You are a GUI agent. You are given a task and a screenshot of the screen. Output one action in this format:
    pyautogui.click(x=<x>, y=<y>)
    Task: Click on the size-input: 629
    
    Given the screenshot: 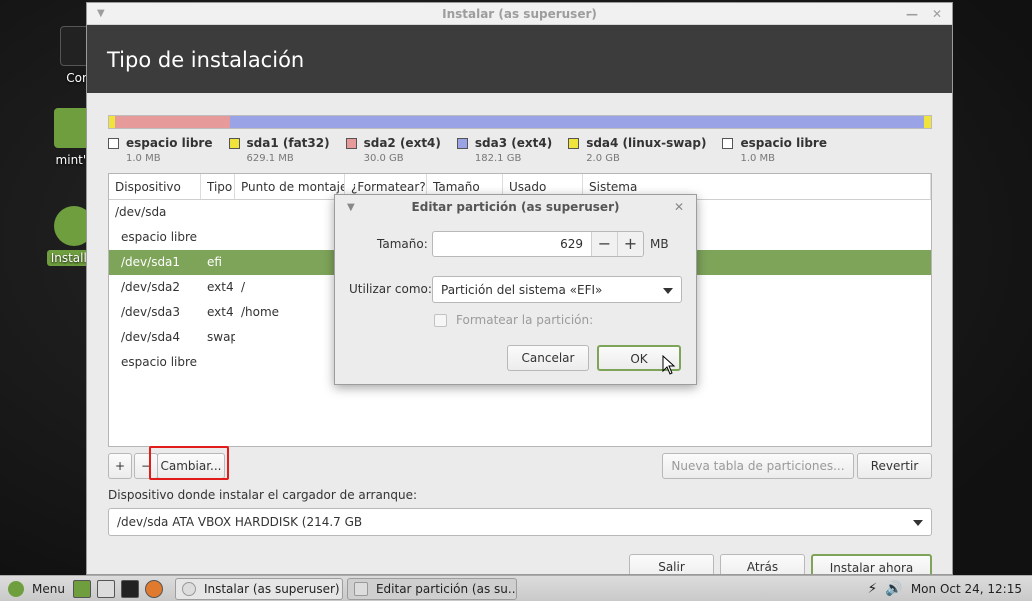 What is the action you would take?
    pyautogui.click(x=512, y=244)
    